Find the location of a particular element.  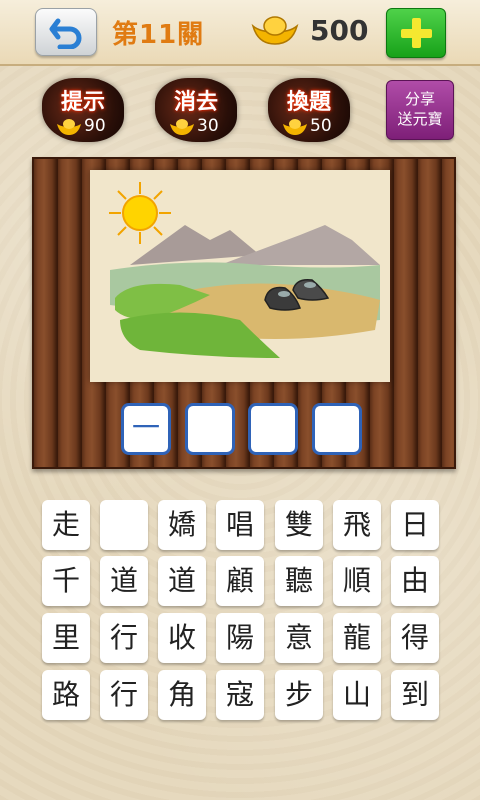

character-tile: 千 is located at coordinates (66, 581).